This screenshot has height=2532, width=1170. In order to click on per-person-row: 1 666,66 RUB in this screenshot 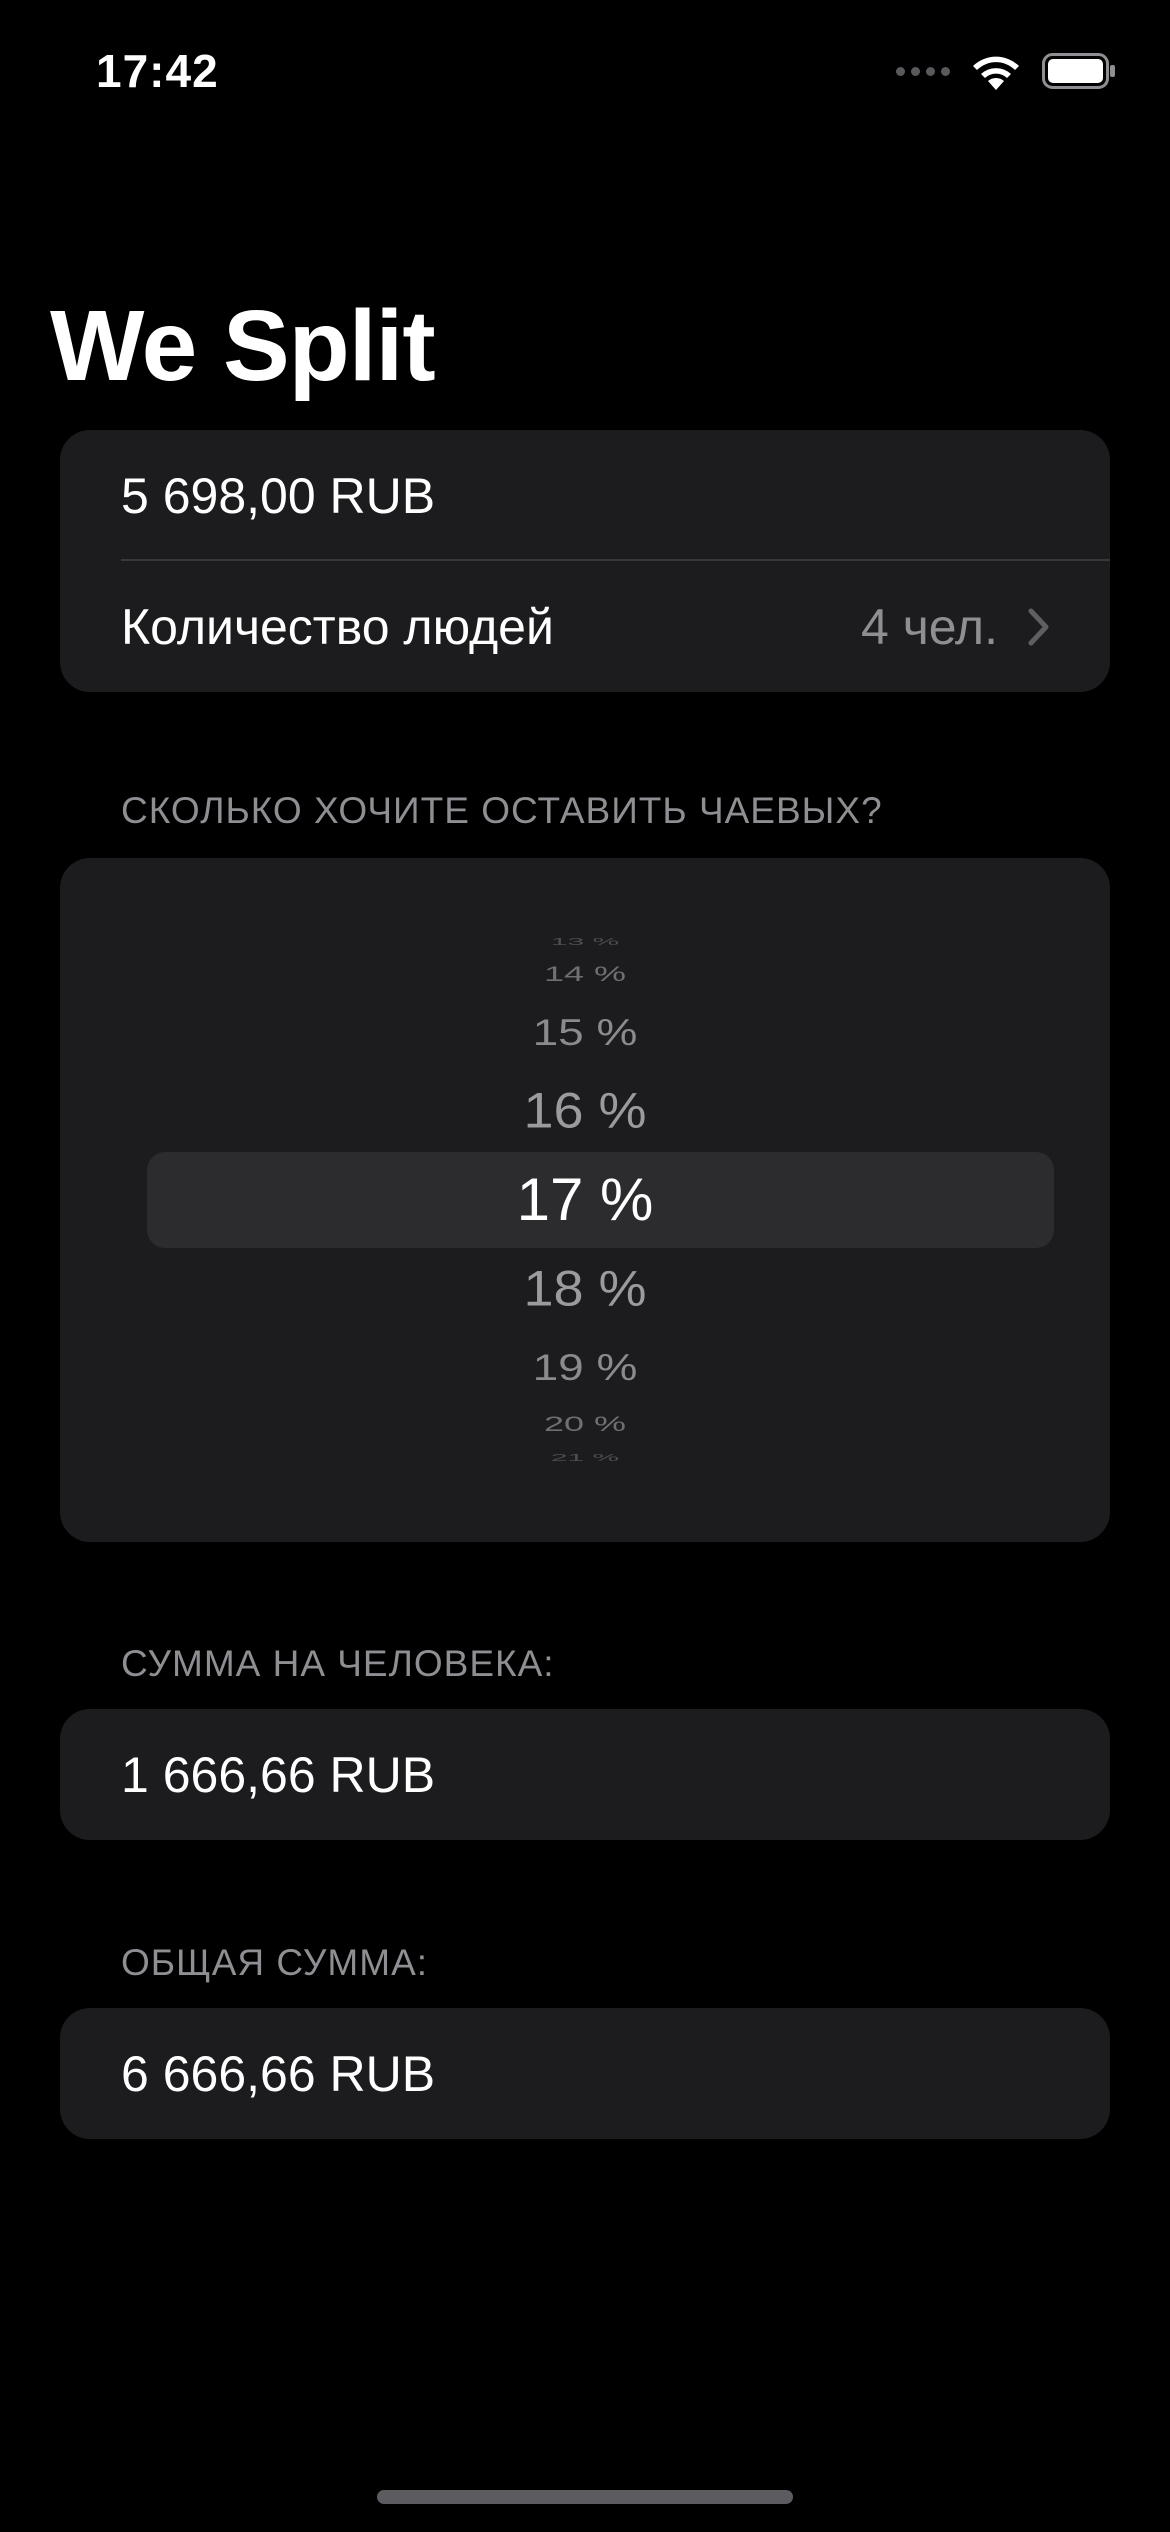, I will do `click(585, 1774)`.